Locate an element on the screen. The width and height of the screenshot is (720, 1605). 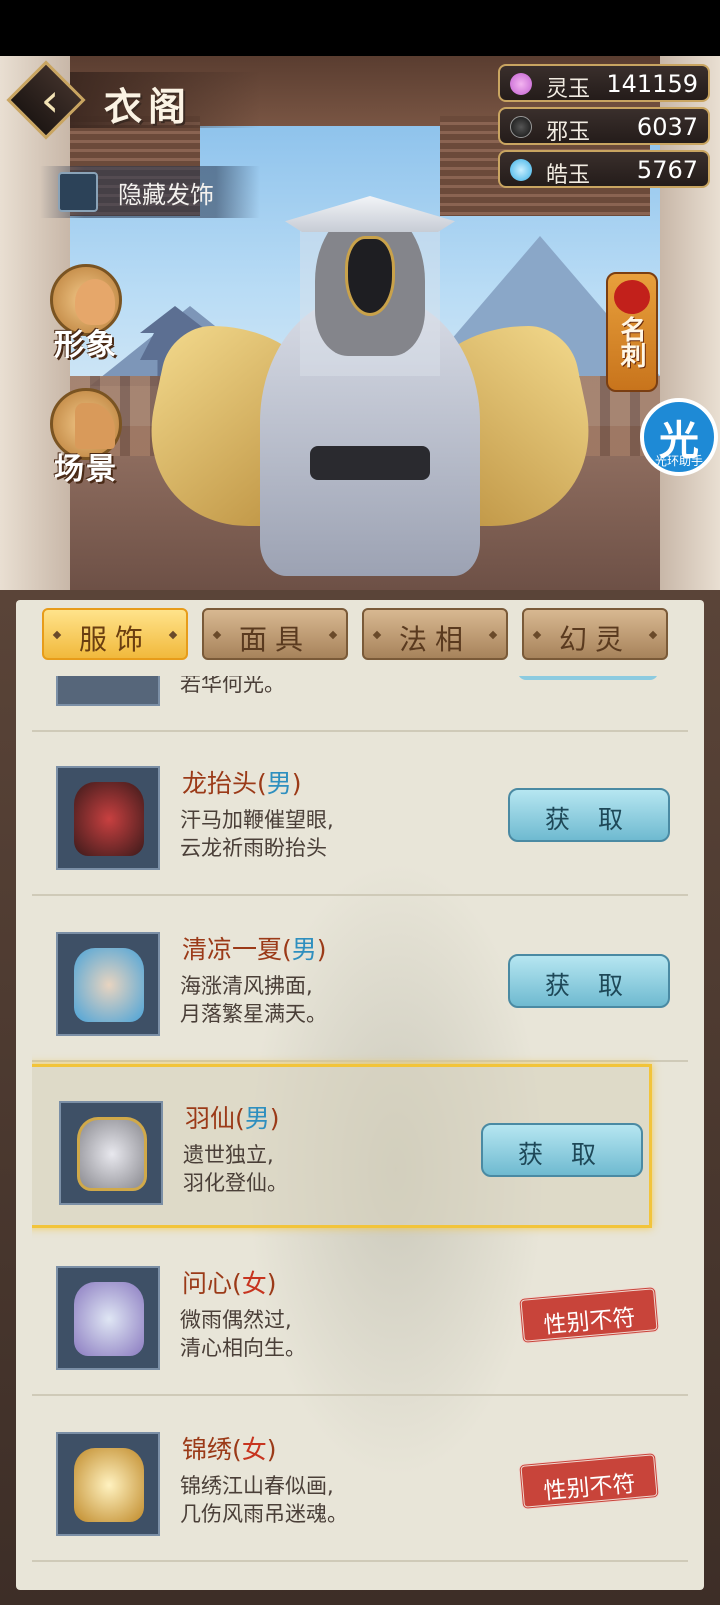
list-item: 问心(女) 微雨偶然过, 清心相向生。 性别不符 is located at coordinates (360, 1314).